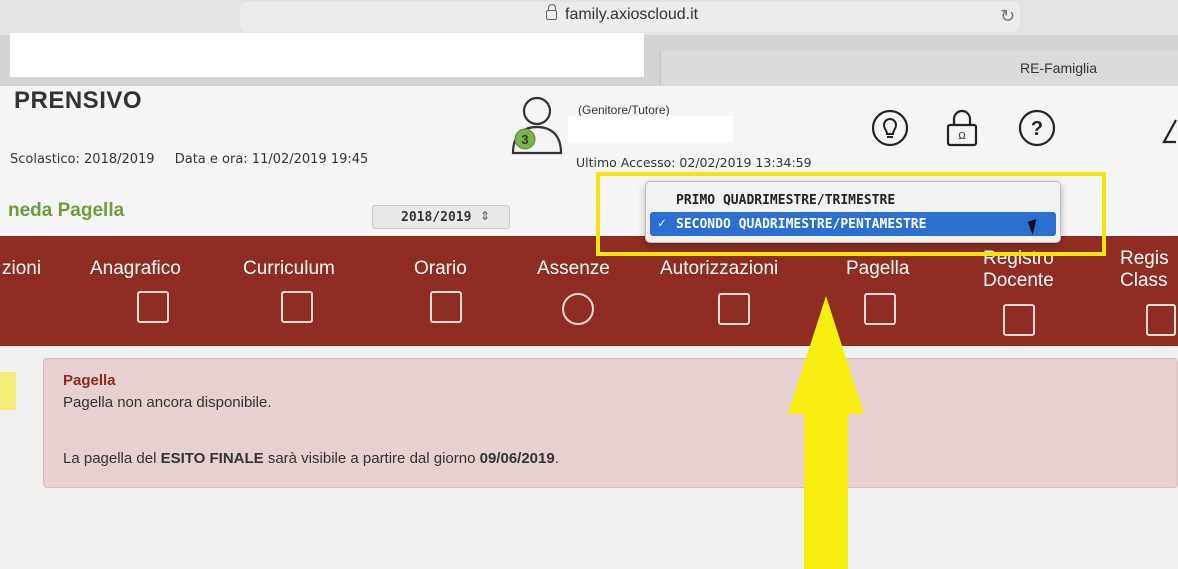 Image resolution: width=1178 pixels, height=569 pixels. Describe the element at coordinates (289, 269) in the screenshot. I see `nav-item-curriculum: Curriculum` at that location.